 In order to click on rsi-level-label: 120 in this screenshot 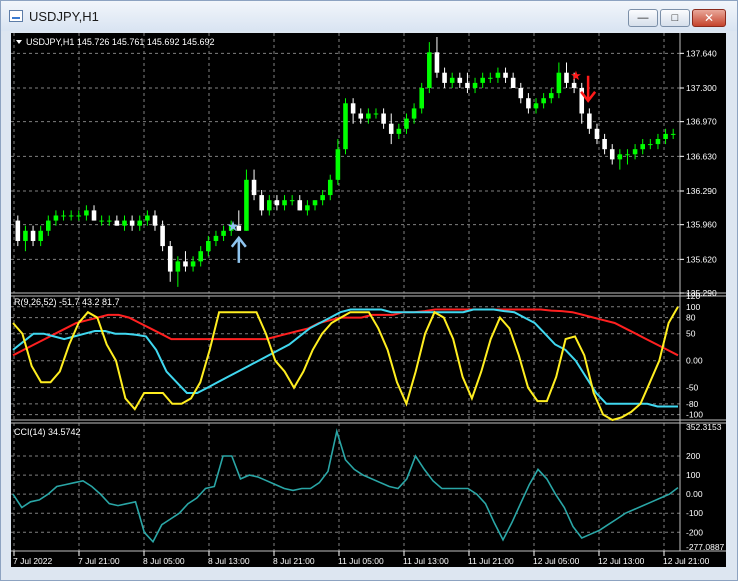, I will do `click(693, 296)`.